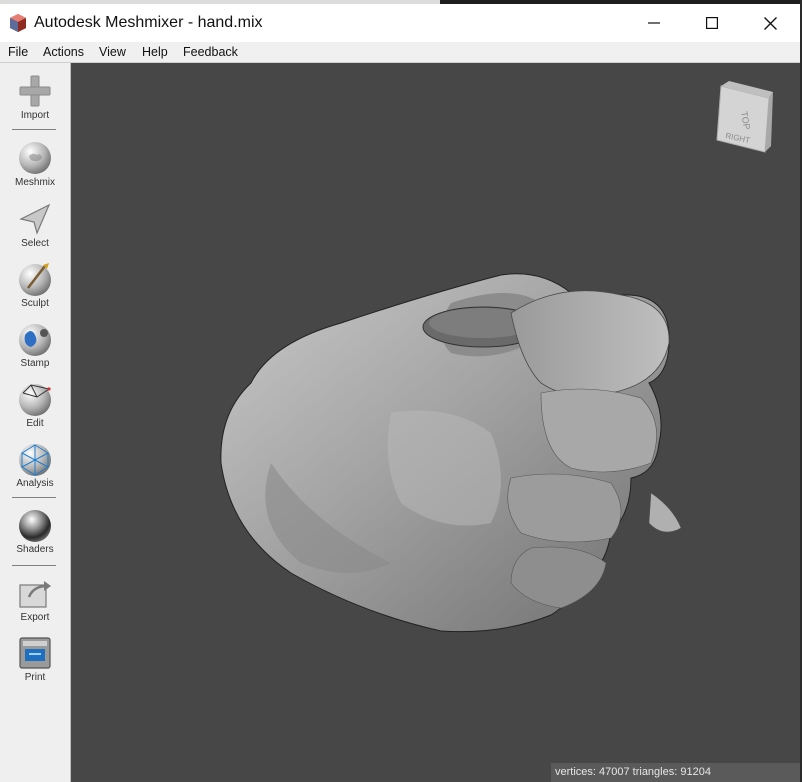 This screenshot has width=802, height=782. Describe the element at coordinates (35, 91) in the screenshot. I see `plus-icon` at that location.